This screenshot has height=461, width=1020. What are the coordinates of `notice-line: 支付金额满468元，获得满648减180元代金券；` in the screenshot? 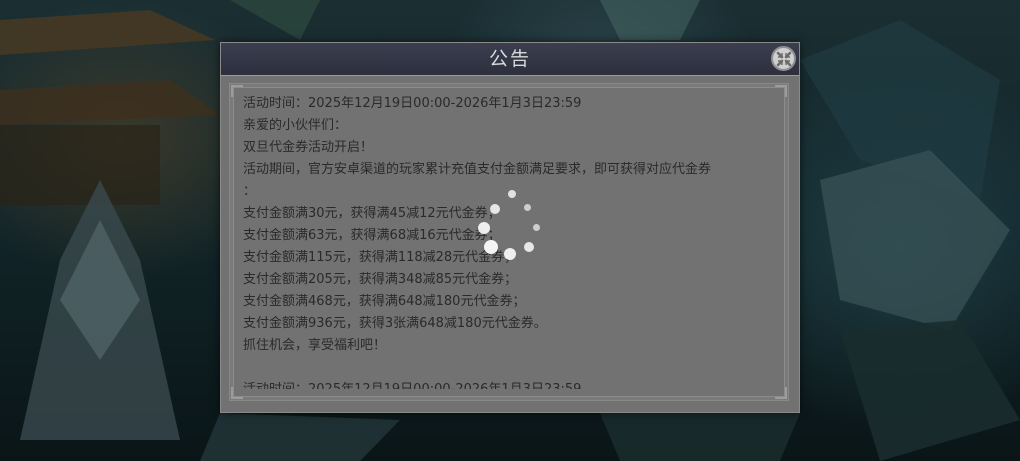 It's located at (384, 301).